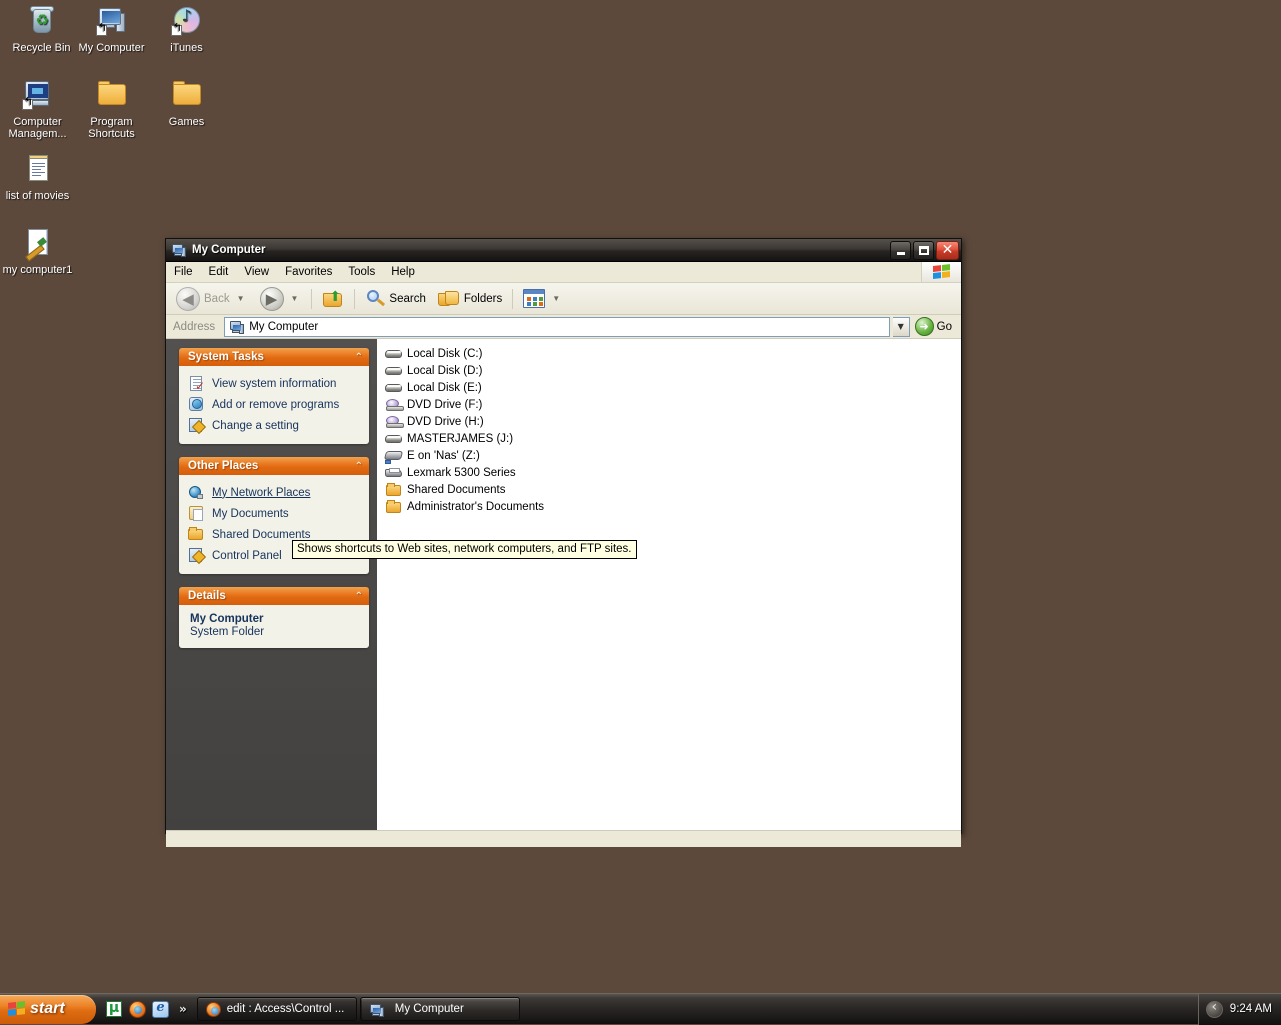 The image size is (1281, 1025). What do you see at coordinates (672, 387) in the screenshot?
I see `list-item: Local Disk (E:)` at bounding box center [672, 387].